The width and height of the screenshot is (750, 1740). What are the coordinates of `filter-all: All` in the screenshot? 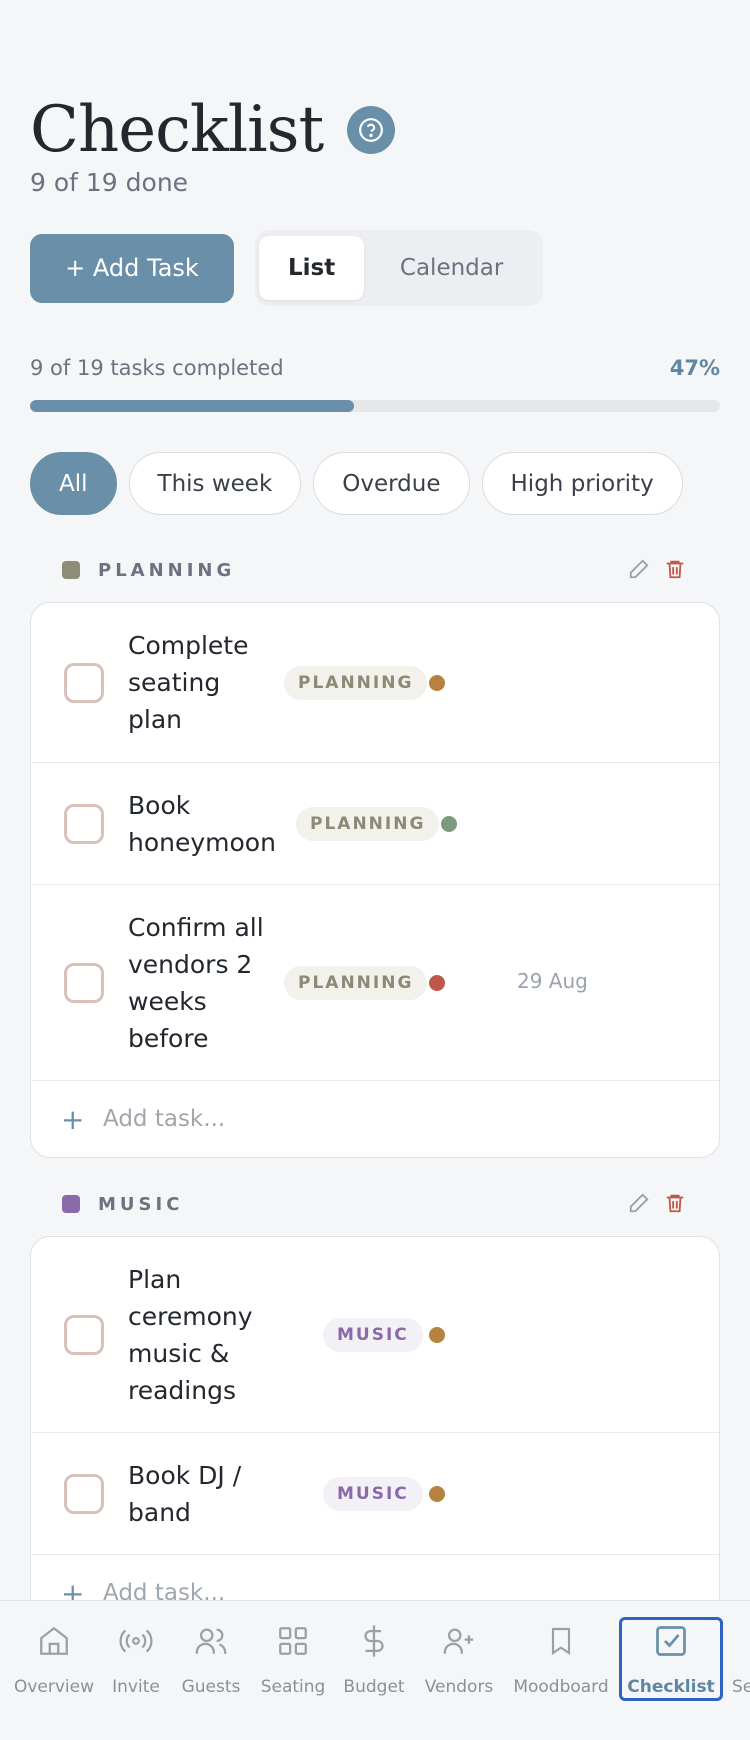 It's located at (73, 483).